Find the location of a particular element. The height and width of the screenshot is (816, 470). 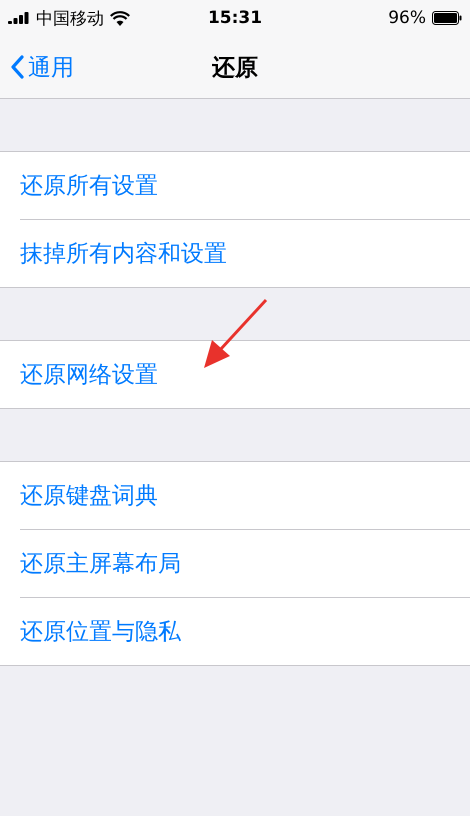

arrow-annotation is located at coordinates (236, 333).